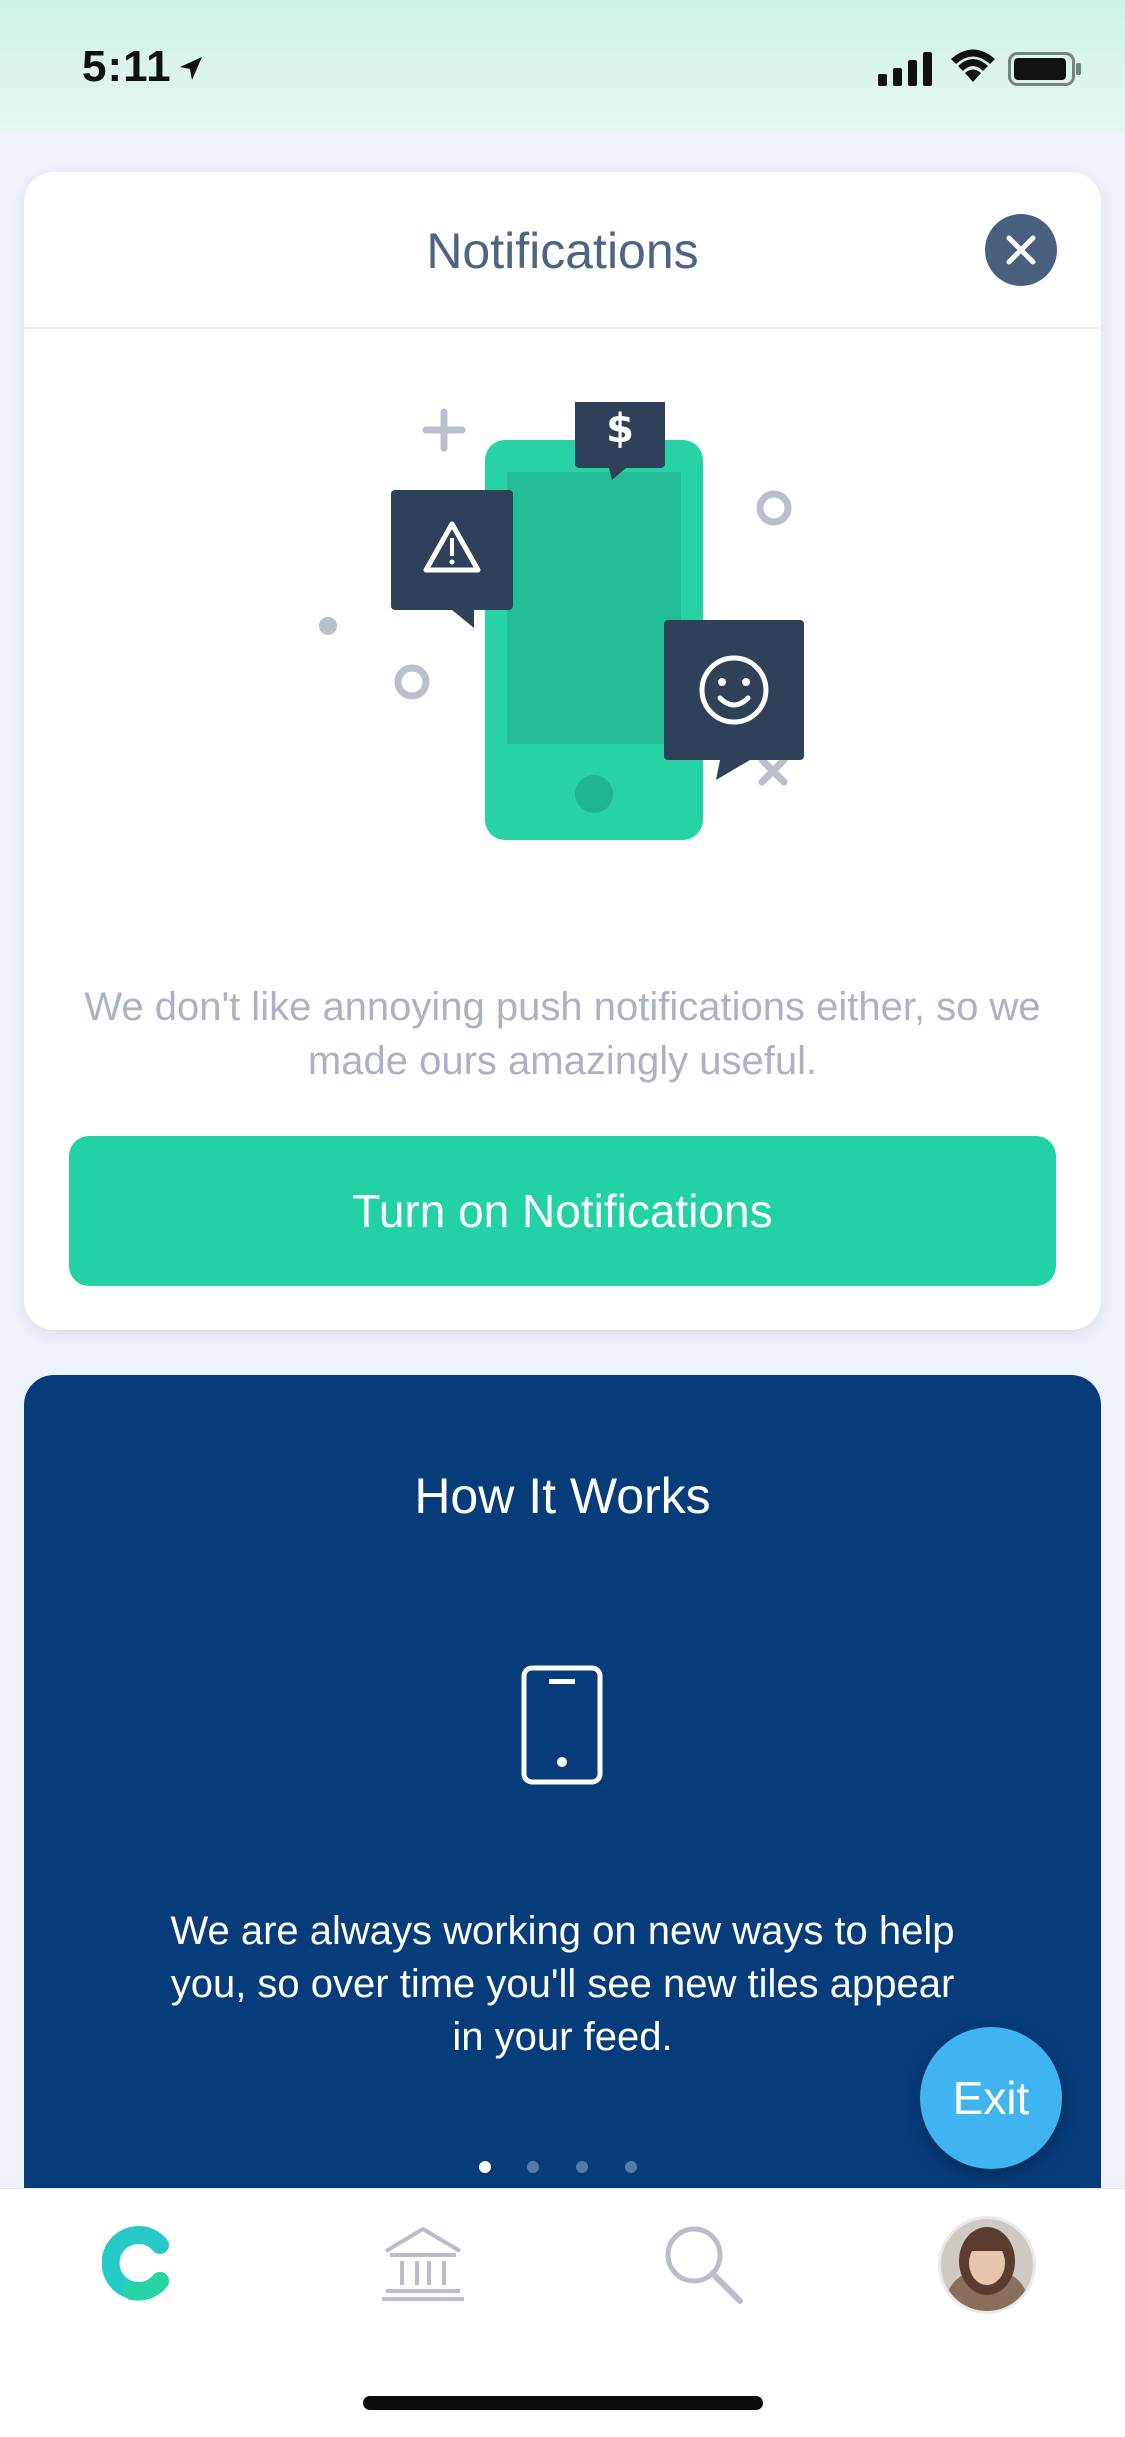 Image resolution: width=1125 pixels, height=2437 pixels. I want to click on exit-button: Exit, so click(991, 2098).